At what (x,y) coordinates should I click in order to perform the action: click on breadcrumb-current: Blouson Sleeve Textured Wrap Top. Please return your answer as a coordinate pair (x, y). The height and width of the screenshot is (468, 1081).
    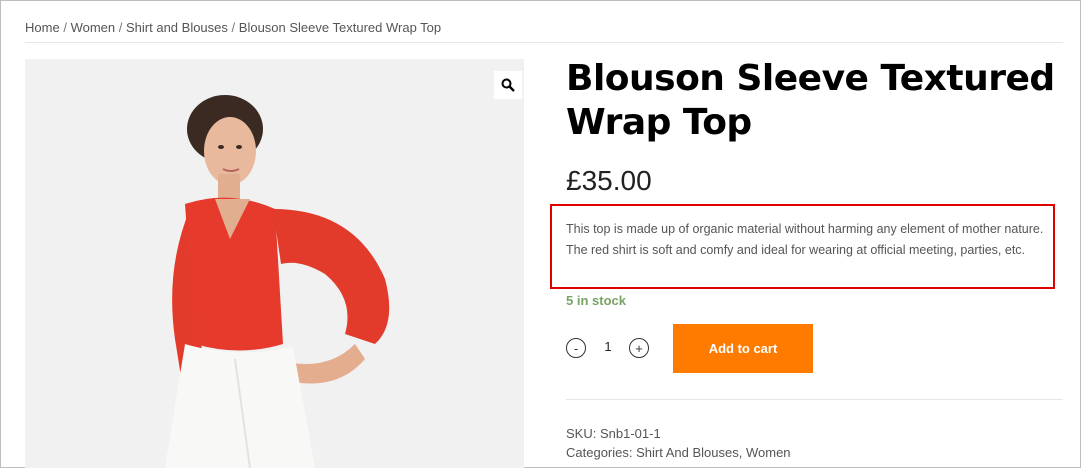
    Looking at the image, I should click on (340, 27).